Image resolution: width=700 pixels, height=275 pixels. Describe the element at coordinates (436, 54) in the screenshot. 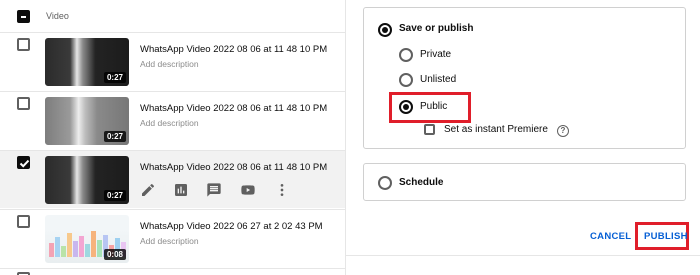

I see `private-label: Private` at that location.